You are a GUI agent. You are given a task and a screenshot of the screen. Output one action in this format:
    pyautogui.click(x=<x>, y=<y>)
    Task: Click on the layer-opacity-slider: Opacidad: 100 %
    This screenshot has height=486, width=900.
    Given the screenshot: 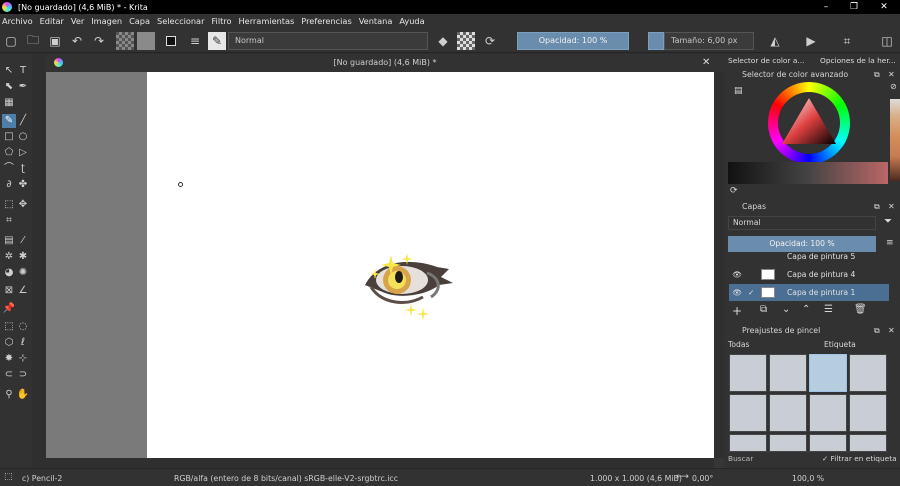 What is the action you would take?
    pyautogui.click(x=802, y=244)
    